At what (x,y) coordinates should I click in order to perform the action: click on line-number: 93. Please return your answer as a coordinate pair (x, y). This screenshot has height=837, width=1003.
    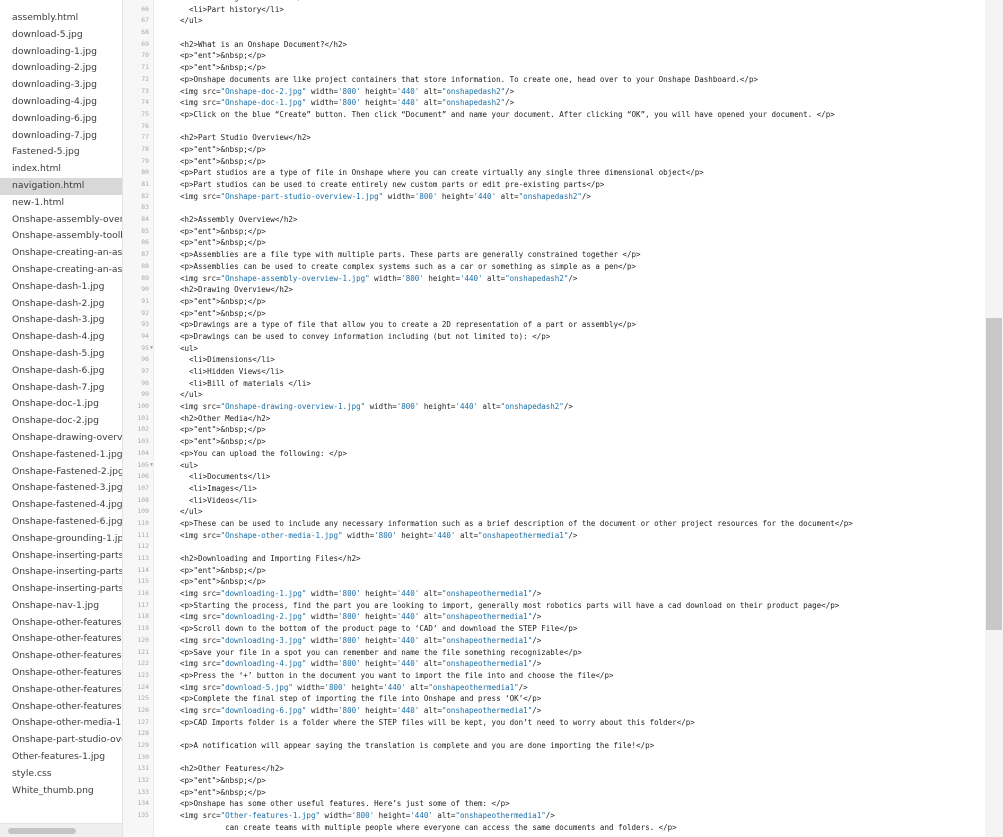
    Looking at the image, I should click on (145, 324).